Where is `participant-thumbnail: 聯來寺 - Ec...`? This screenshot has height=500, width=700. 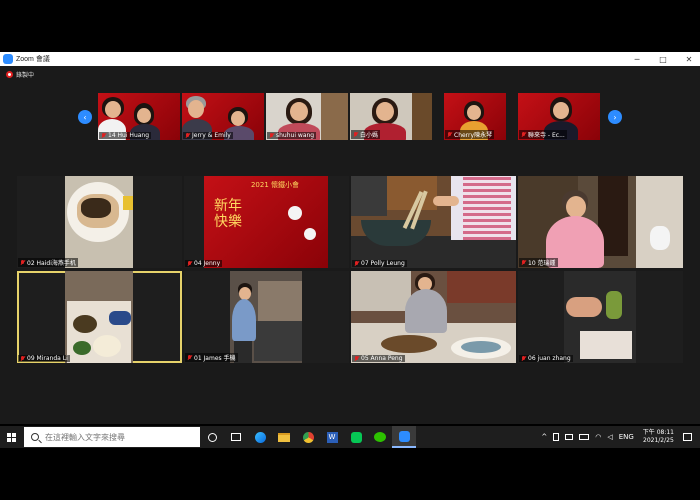 participant-thumbnail: 聯來寺 - Ec... is located at coordinates (559, 116).